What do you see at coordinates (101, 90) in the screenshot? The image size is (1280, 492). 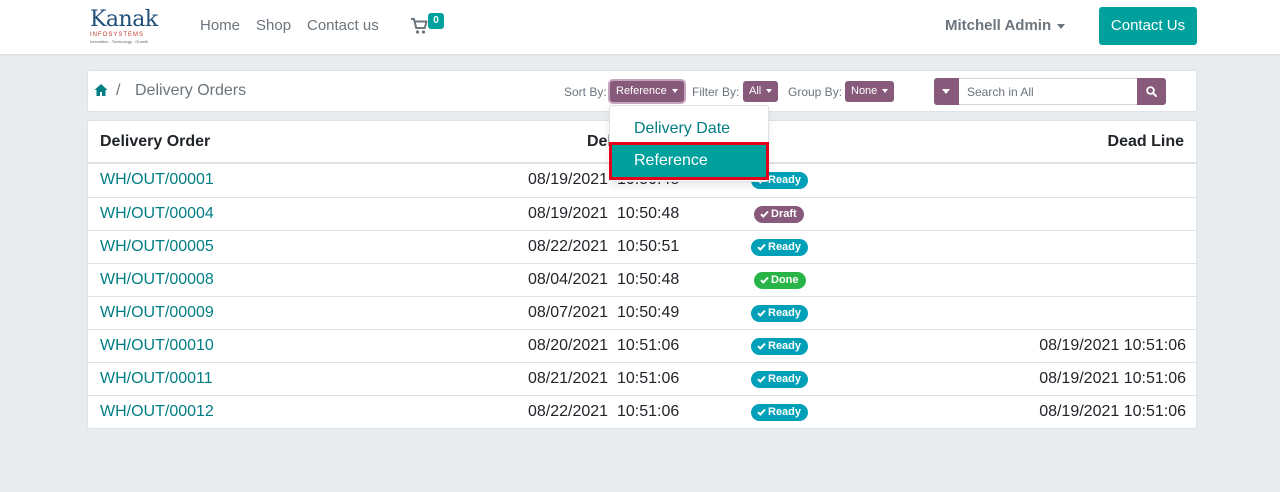 I see `home-icon` at bounding box center [101, 90].